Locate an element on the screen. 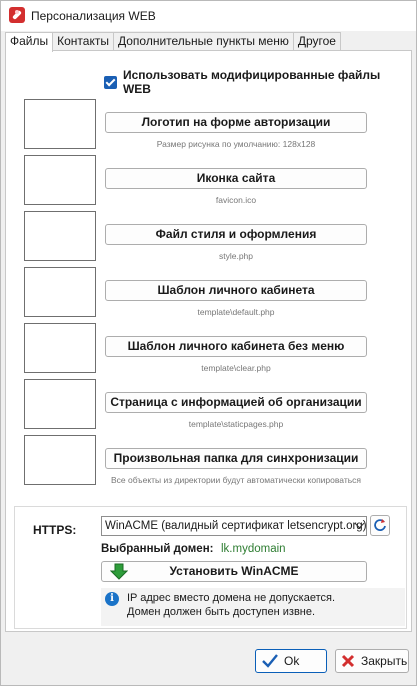 The width and height of the screenshot is (417, 686). clear-template-hint: template\clear.php is located at coordinates (236, 368).